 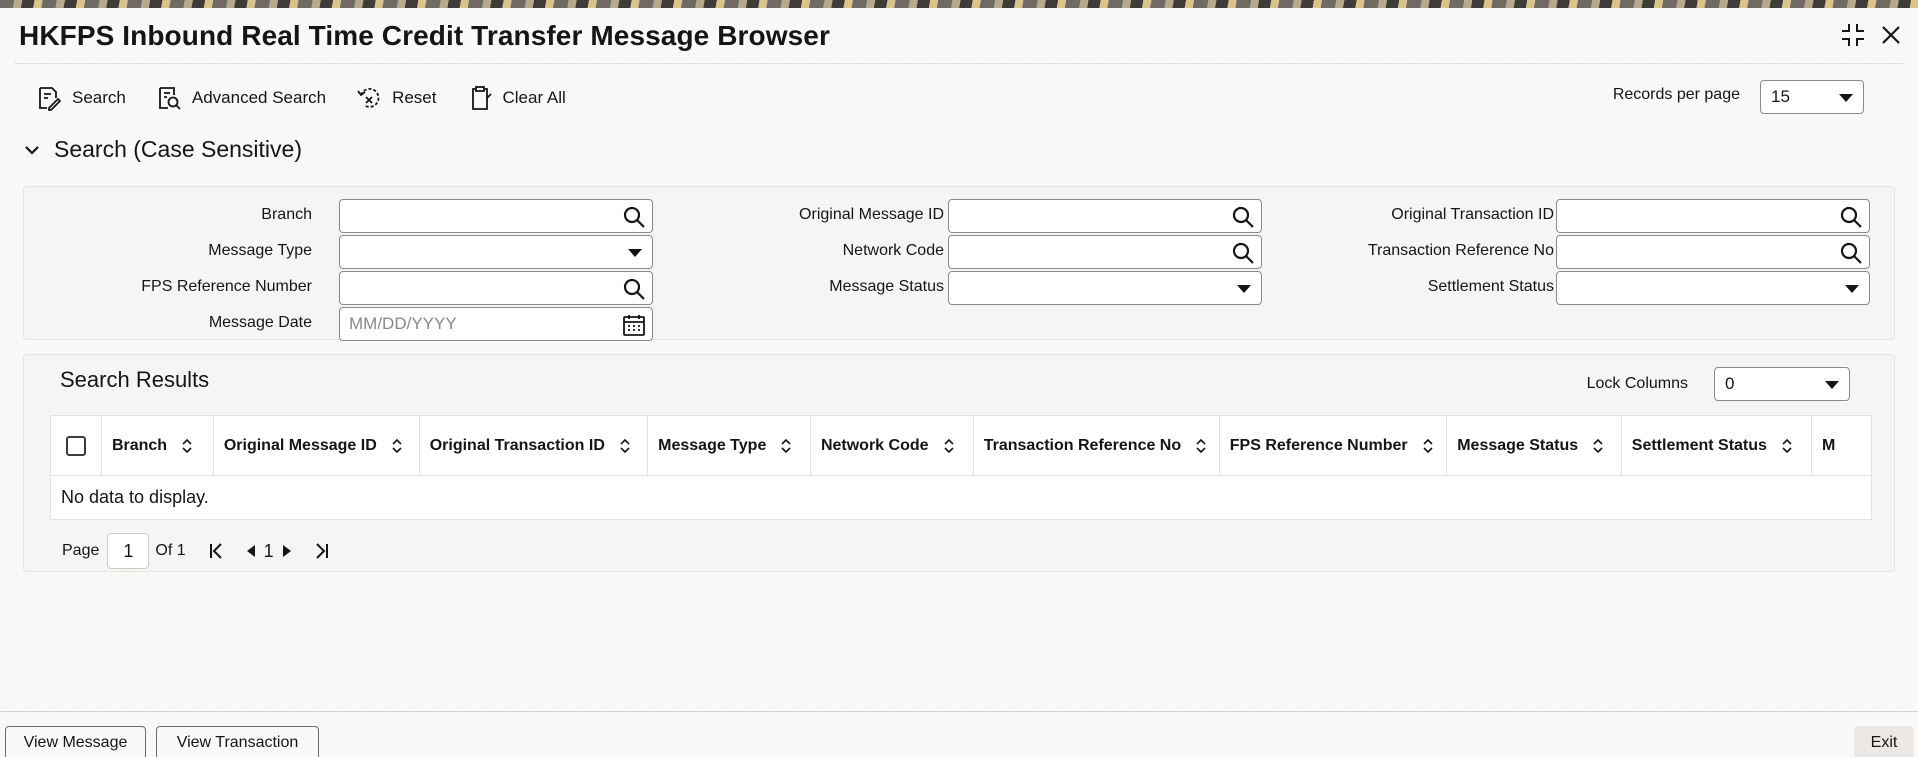 What do you see at coordinates (496, 216) in the screenshot?
I see `branch-input` at bounding box center [496, 216].